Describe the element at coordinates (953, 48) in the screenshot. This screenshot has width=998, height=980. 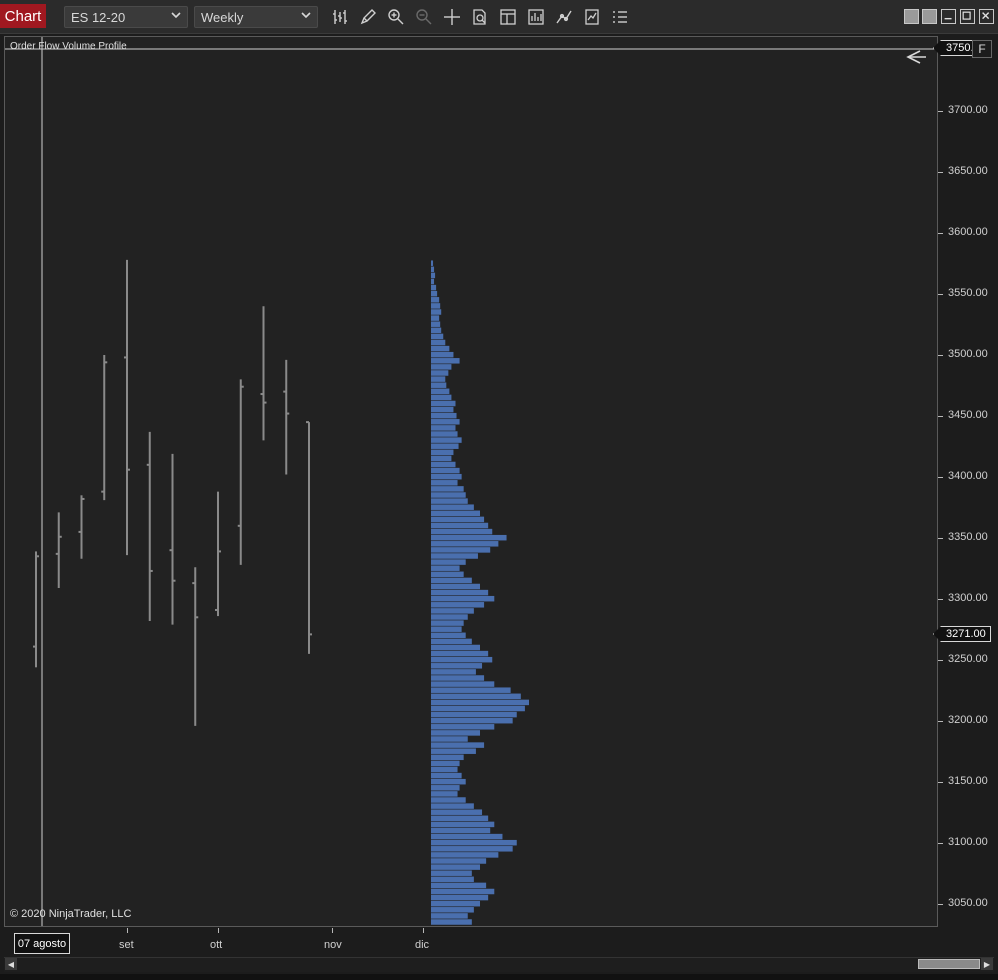
I see `top-price-marker: 3750.` at that location.